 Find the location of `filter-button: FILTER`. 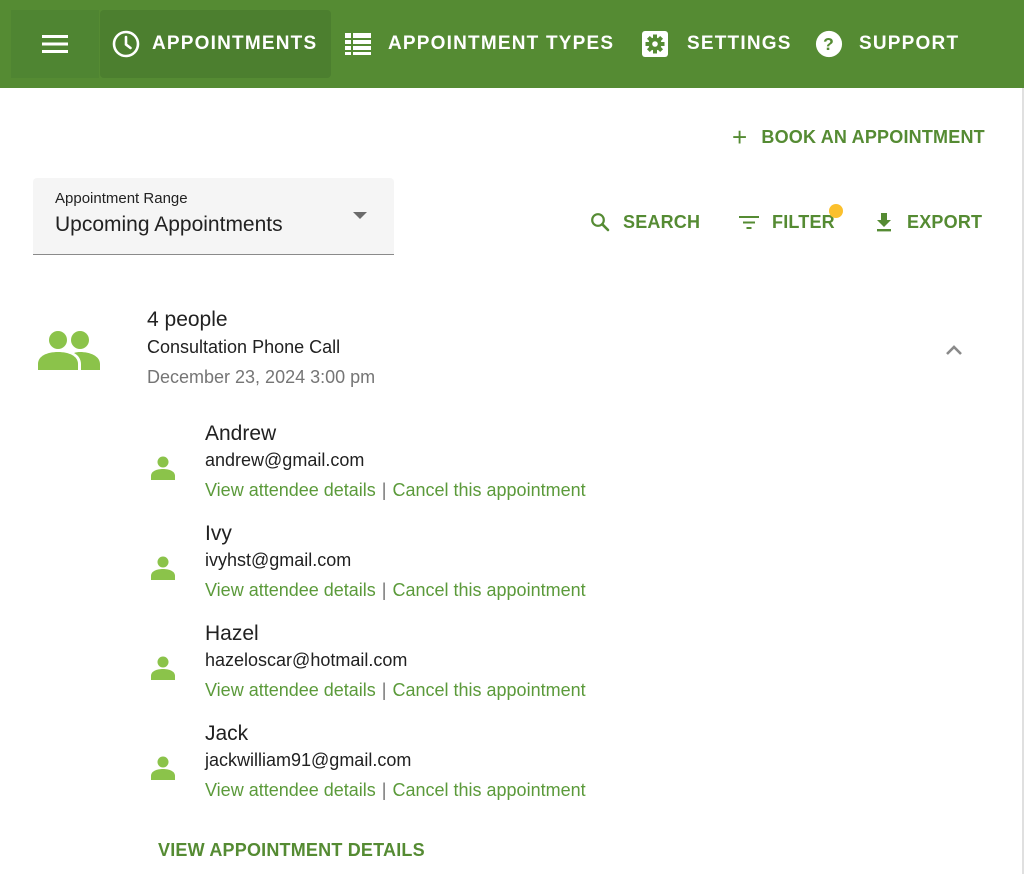

filter-button: FILTER is located at coordinates (790, 220).